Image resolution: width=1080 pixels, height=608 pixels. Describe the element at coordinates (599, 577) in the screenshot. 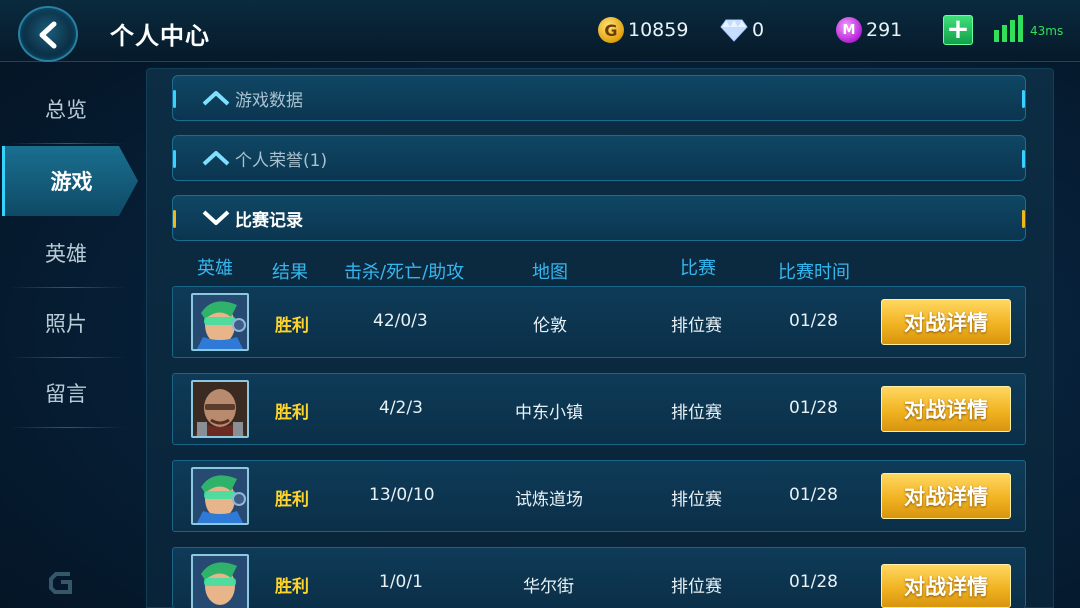

I see `table-row: 胜利 1/0/1 华尔街 排位赛 01/28 对战详情` at that location.